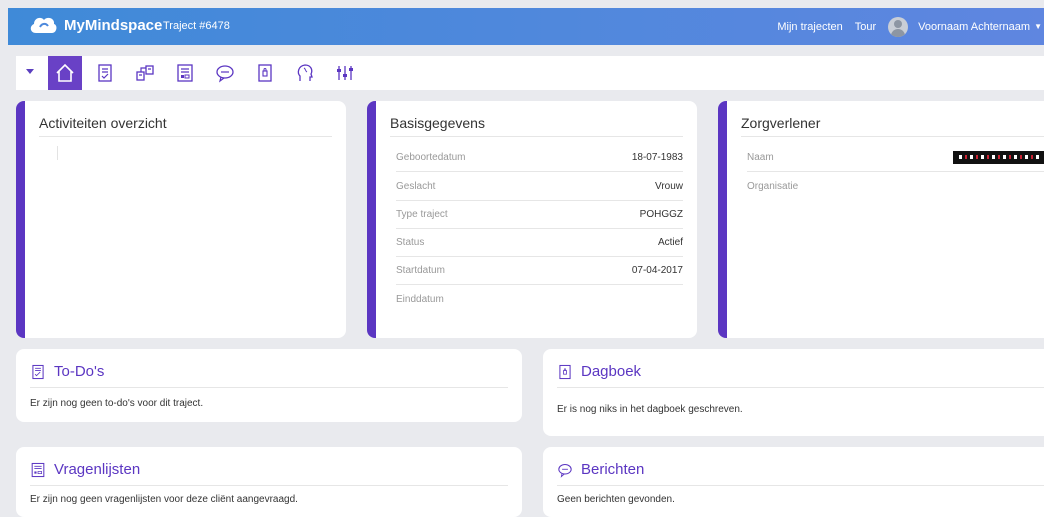  I want to click on sliders-icon, so click(345, 73).